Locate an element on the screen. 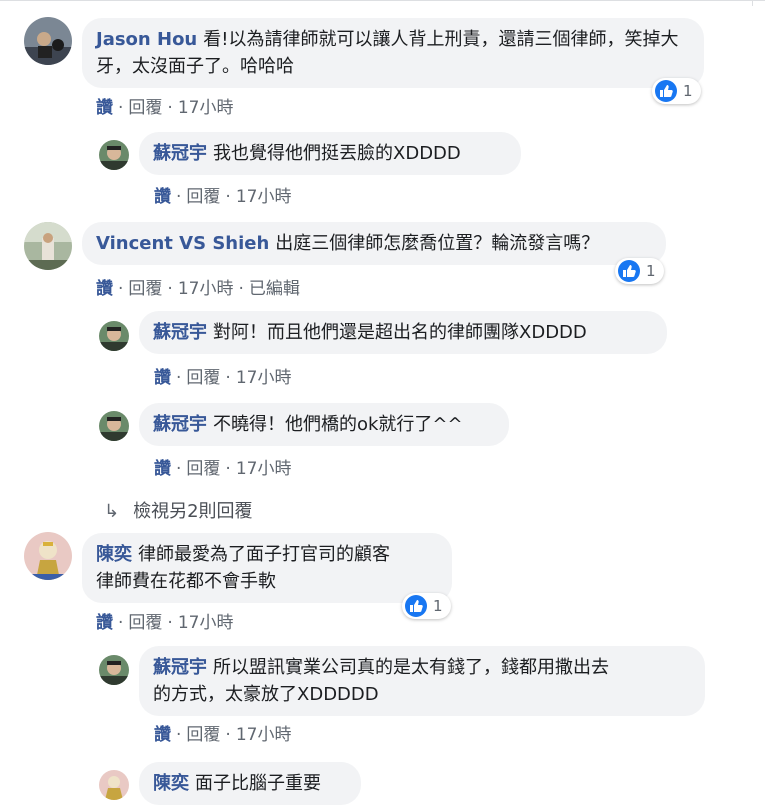 The image size is (765, 805). reply-bubble: 陳奕 面子比腦子重要 is located at coordinates (250, 783).